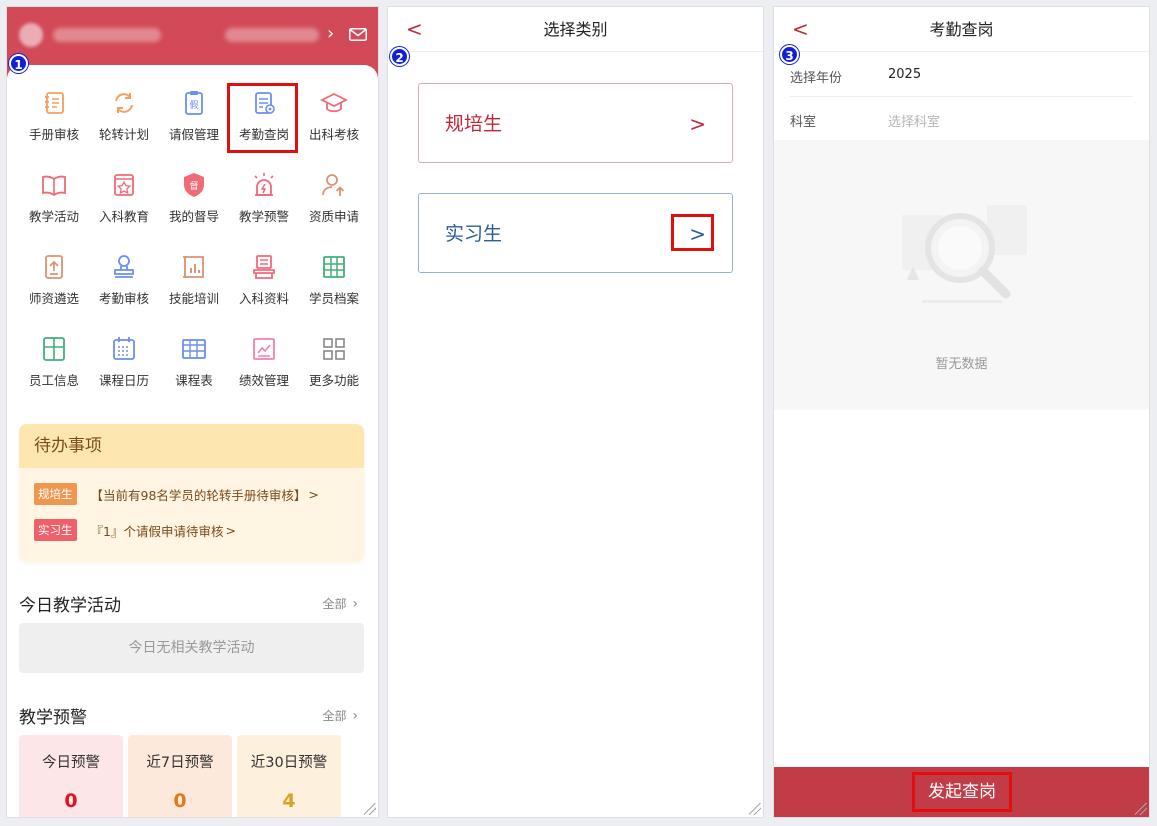  Describe the element at coordinates (124, 370) in the screenshot. I see `grid-item-course-calendar: 课程日历` at that location.